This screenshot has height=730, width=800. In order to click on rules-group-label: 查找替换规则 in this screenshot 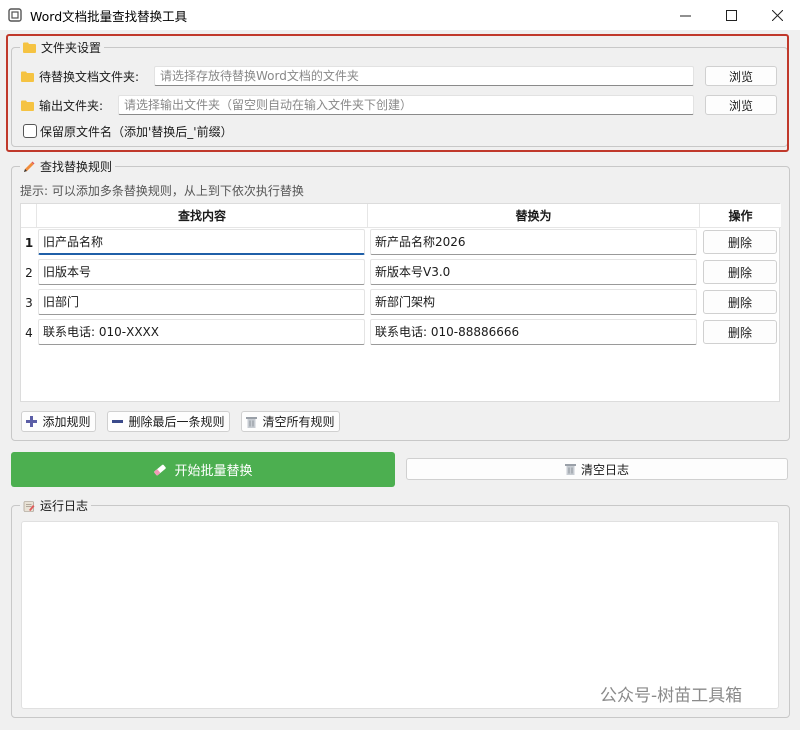, I will do `click(76, 167)`.